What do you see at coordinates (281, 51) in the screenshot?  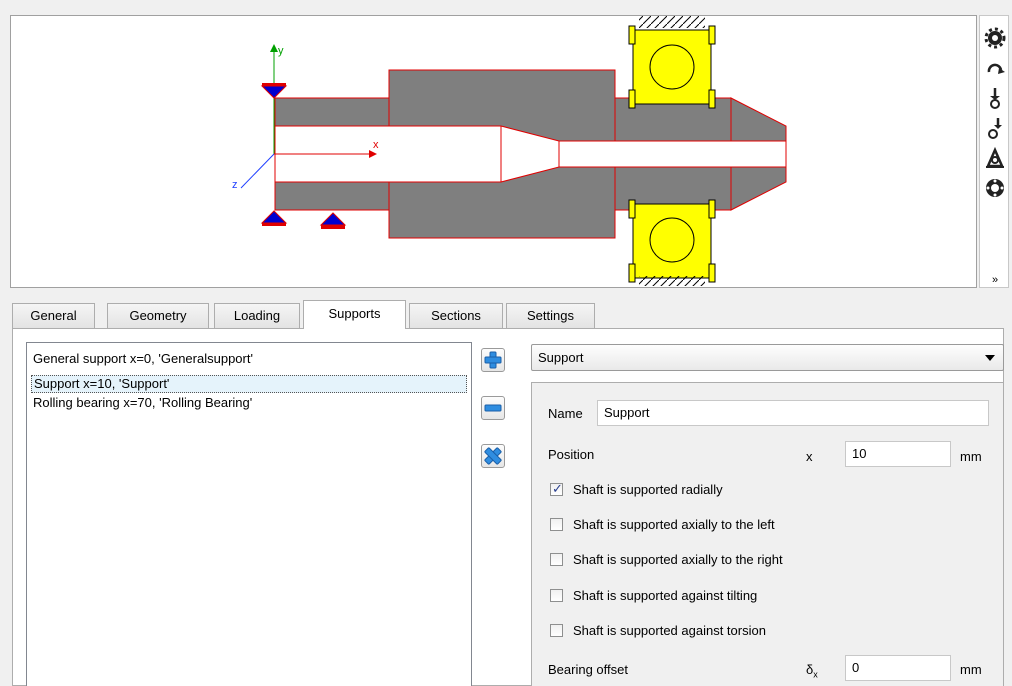 I see `axis-y-label: y` at bounding box center [281, 51].